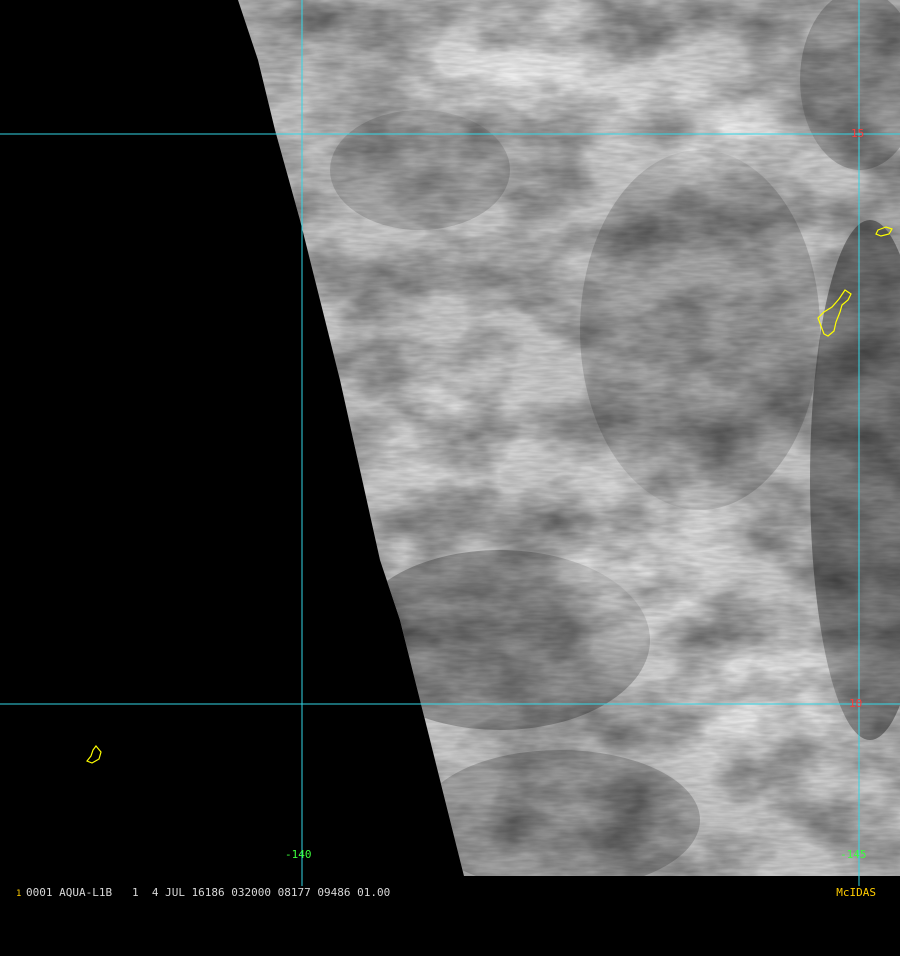 This screenshot has height=956, width=900. I want to click on lat-label-10: 10, so click(855, 703).